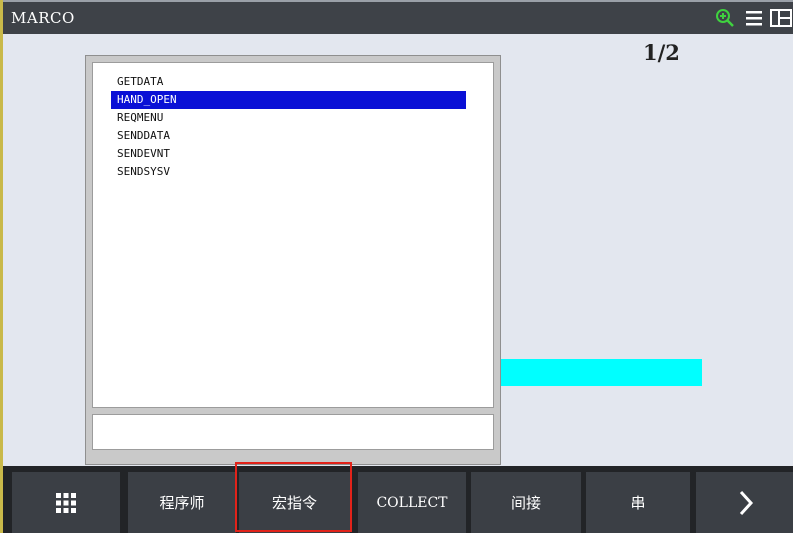 The image size is (793, 533). Describe the element at coordinates (412, 502) in the screenshot. I see `collect-button: COLLECT` at that location.